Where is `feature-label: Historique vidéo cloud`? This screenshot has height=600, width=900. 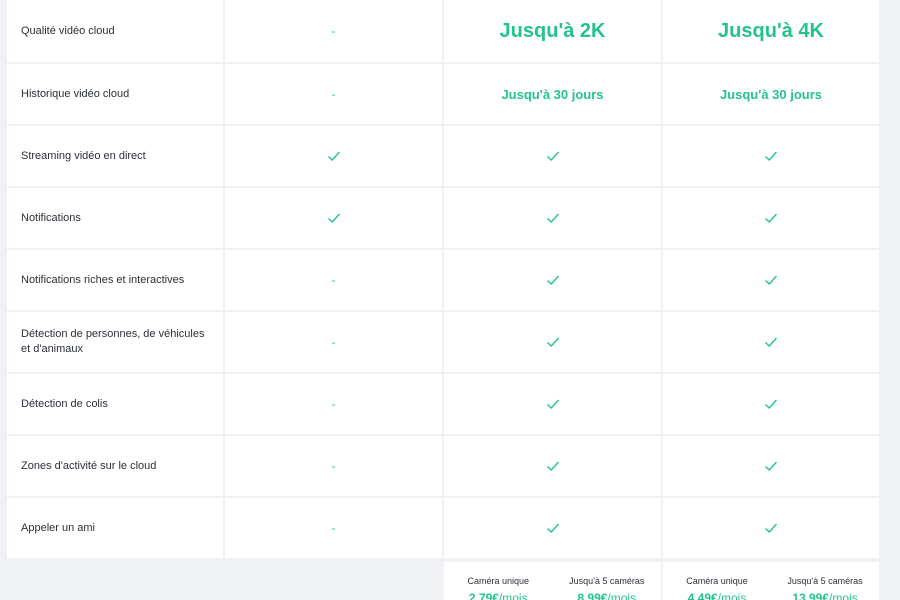 feature-label: Historique vidéo cloud is located at coordinates (115, 94).